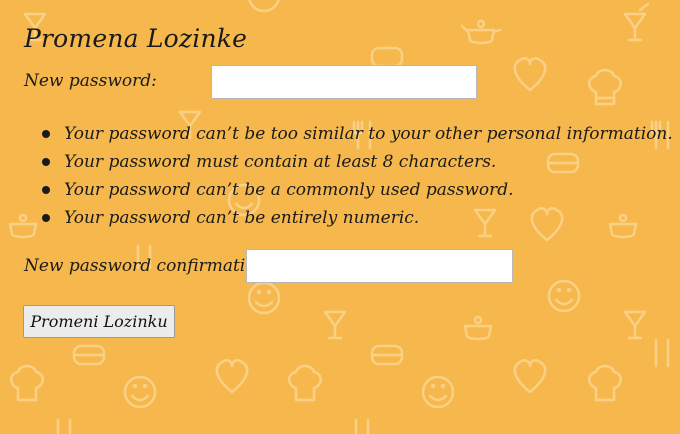 Image resolution: width=680 pixels, height=434 pixels. What do you see at coordinates (242, 218) in the screenshot?
I see `password-rule-text: Your password can’t be entirely numeric.` at bounding box center [242, 218].